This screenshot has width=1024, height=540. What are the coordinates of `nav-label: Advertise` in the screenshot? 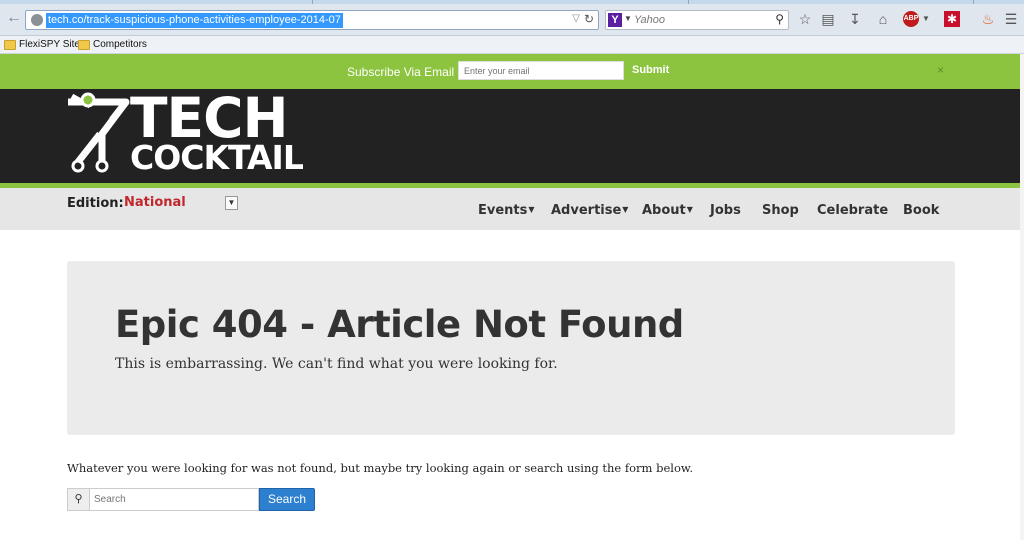 It's located at (586, 210).